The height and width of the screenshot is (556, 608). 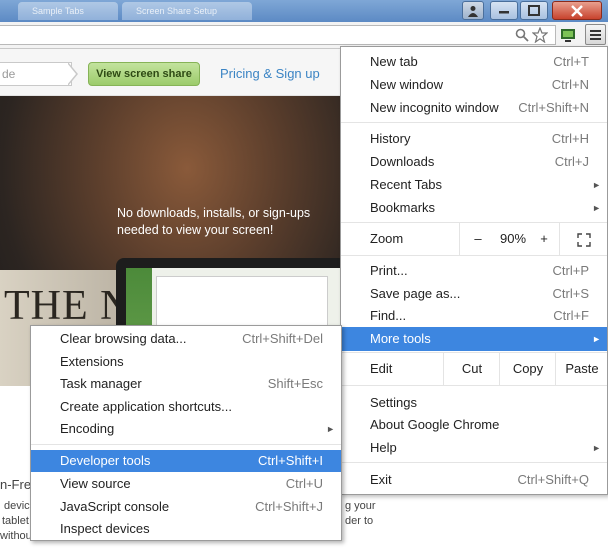 I want to click on paste-button: Paste, so click(x=581, y=369).